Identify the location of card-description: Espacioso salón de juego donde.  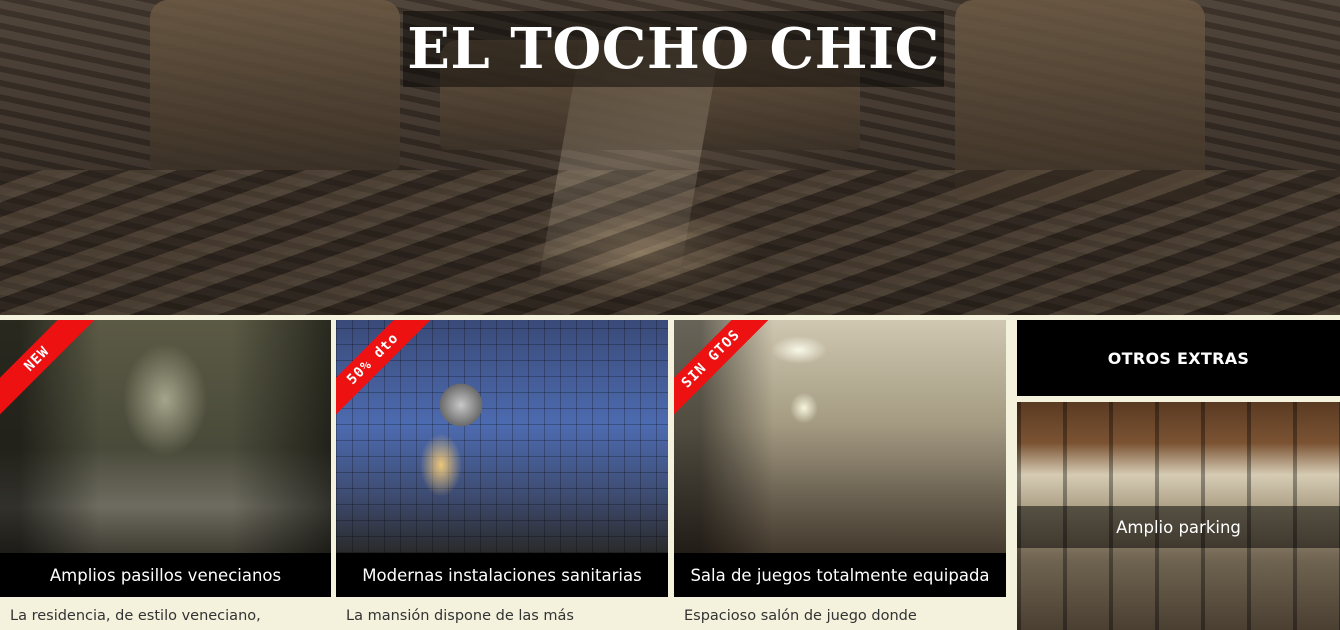
(800, 616).